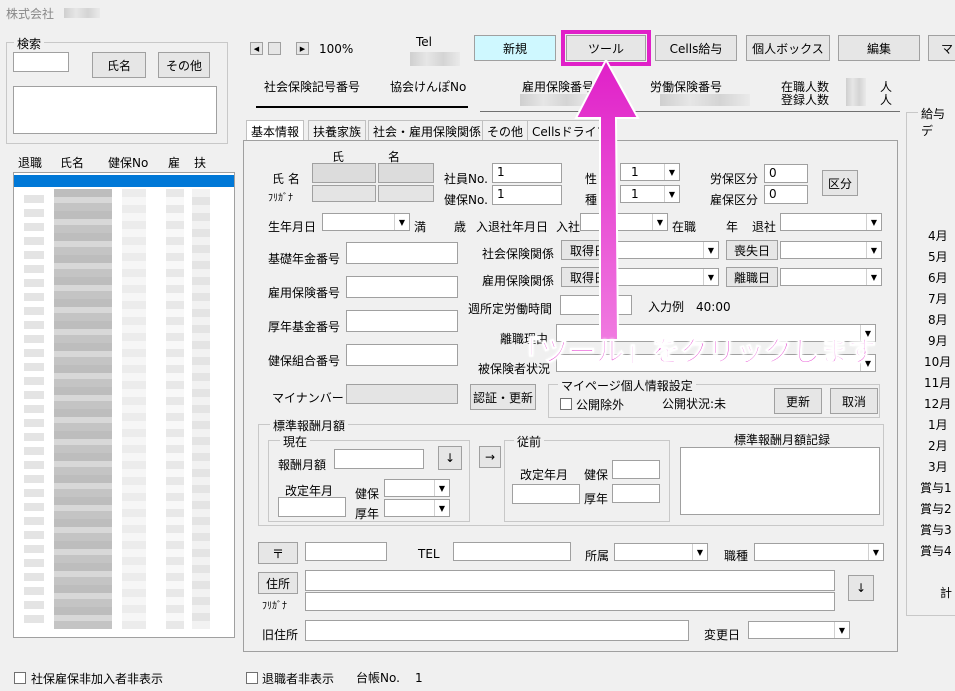 The height and width of the screenshot is (691, 955). Describe the element at coordinates (497, 630) in the screenshot. I see `old-address-field` at that location.